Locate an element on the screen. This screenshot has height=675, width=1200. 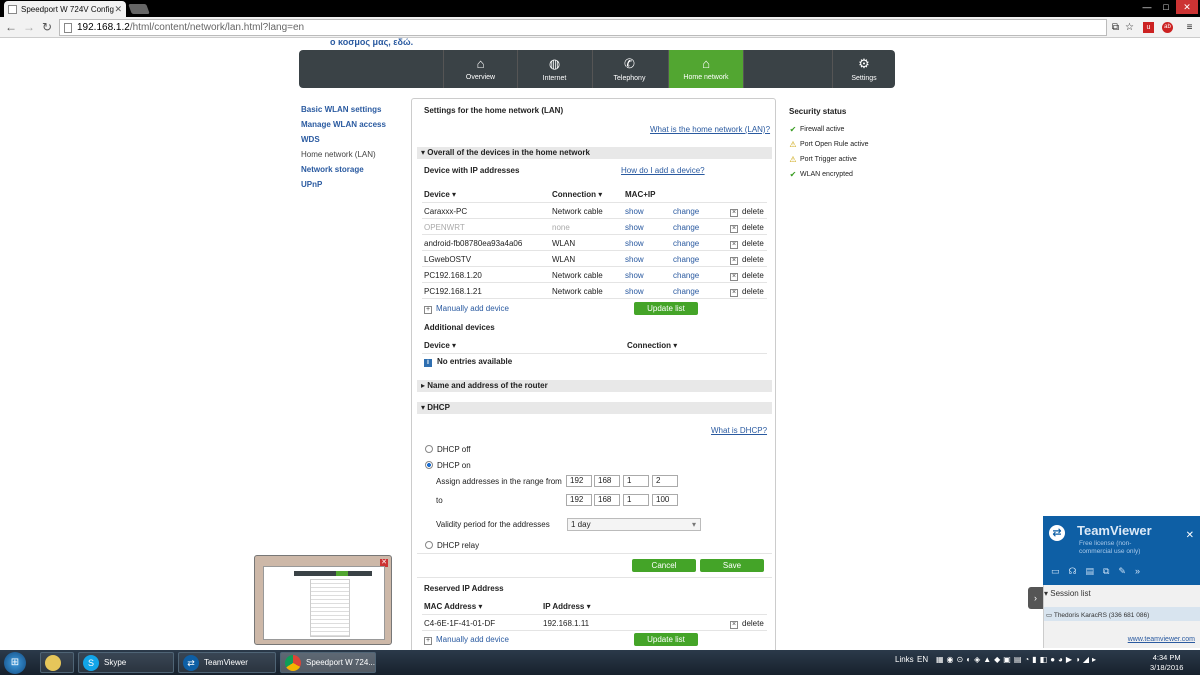
bookmark-star-icon: ☆ is located at coordinates (1129, 27).